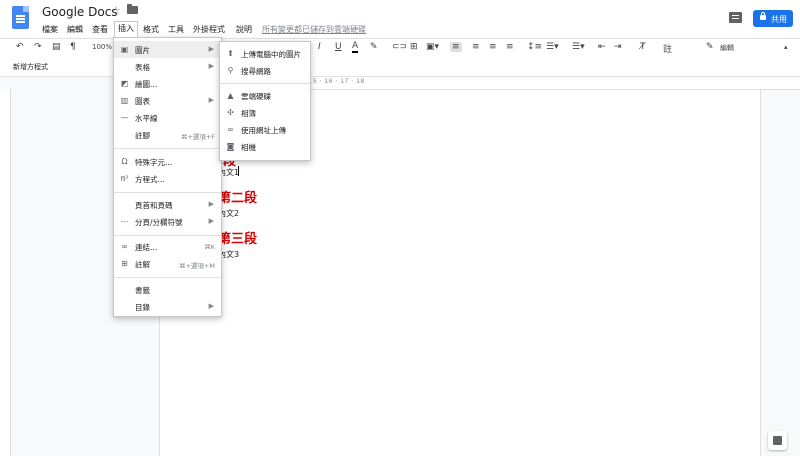  I want to click on menu-view: 查看, so click(100, 29).